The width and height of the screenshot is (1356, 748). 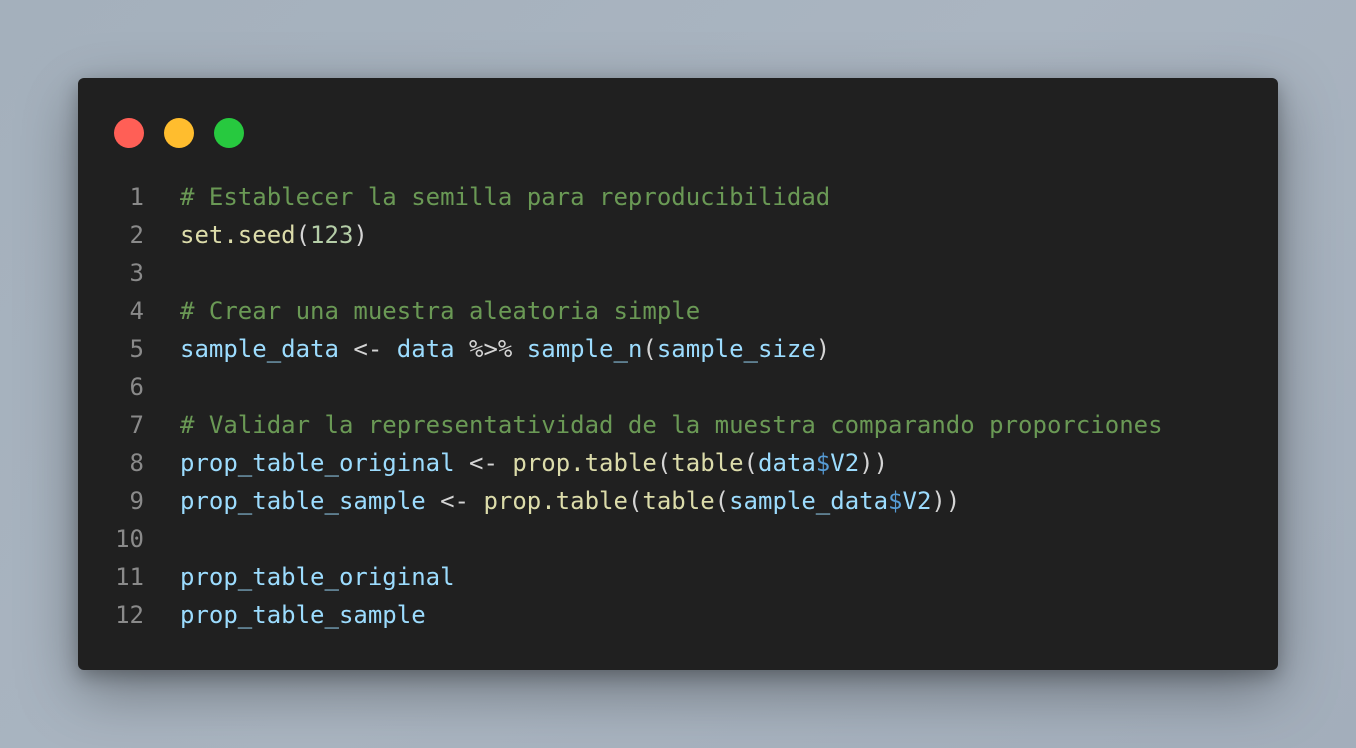 I want to click on code-line: 11 prop_table_original, so click(x=678, y=577).